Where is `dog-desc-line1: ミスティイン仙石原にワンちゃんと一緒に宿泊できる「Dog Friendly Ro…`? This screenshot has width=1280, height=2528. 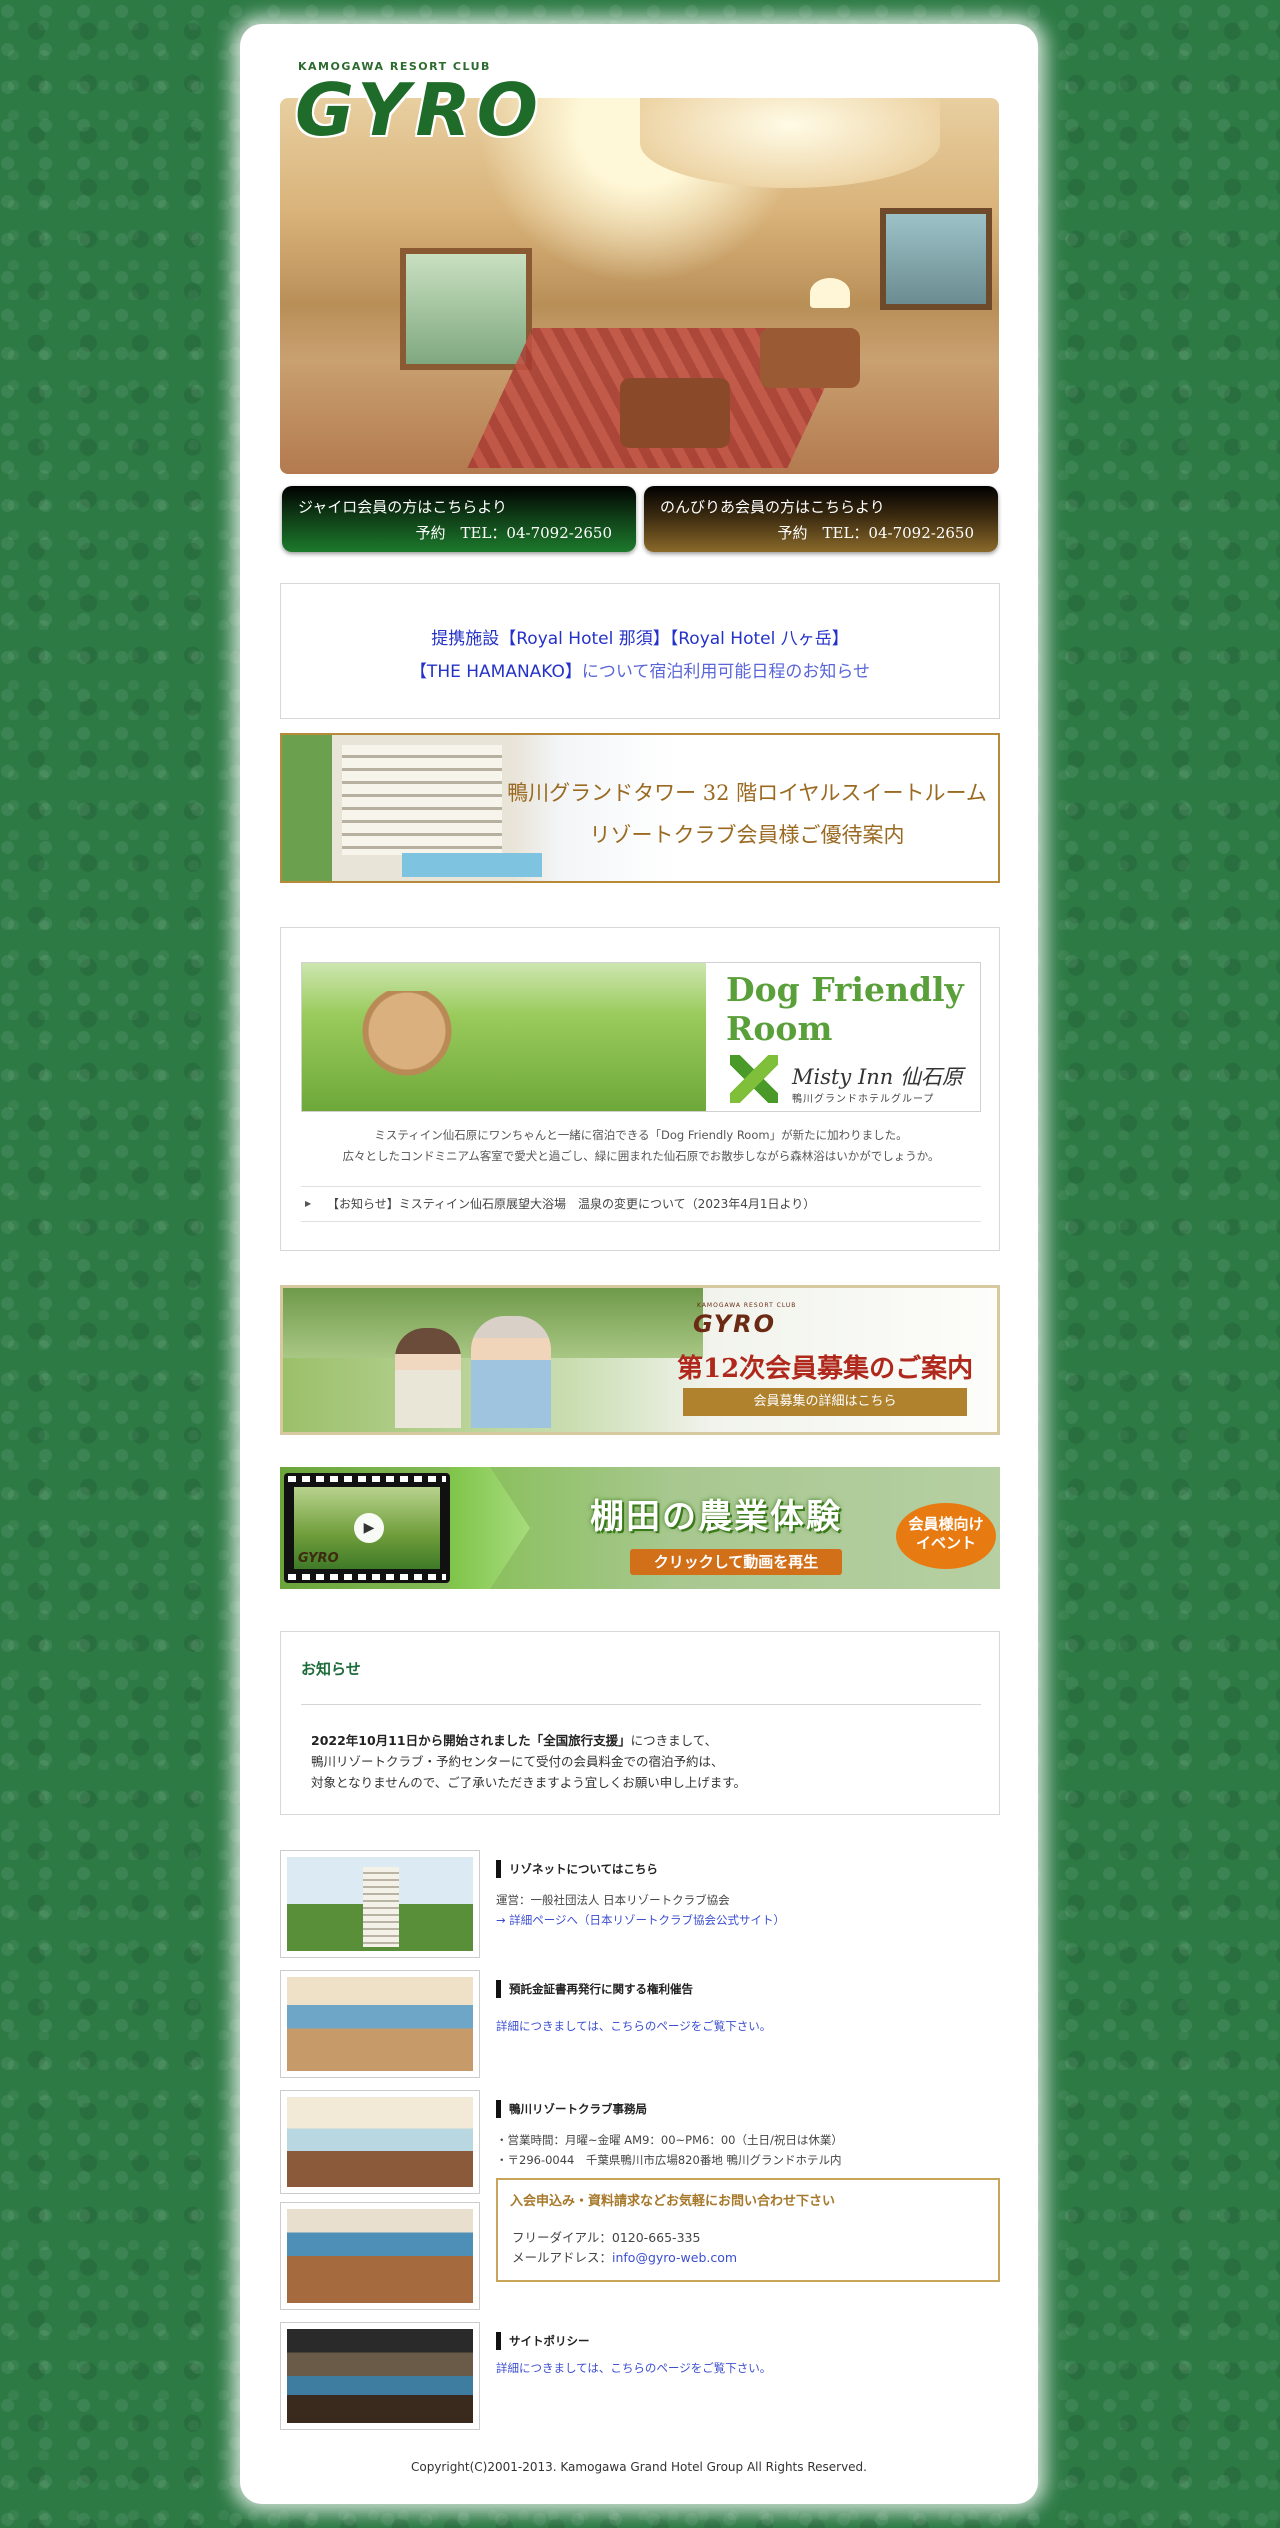
dog-desc-line1: ミスティイン仙石原にワンちゃんと一緒に宿泊できる「Dog Friendly Ro… is located at coordinates (641, 1135).